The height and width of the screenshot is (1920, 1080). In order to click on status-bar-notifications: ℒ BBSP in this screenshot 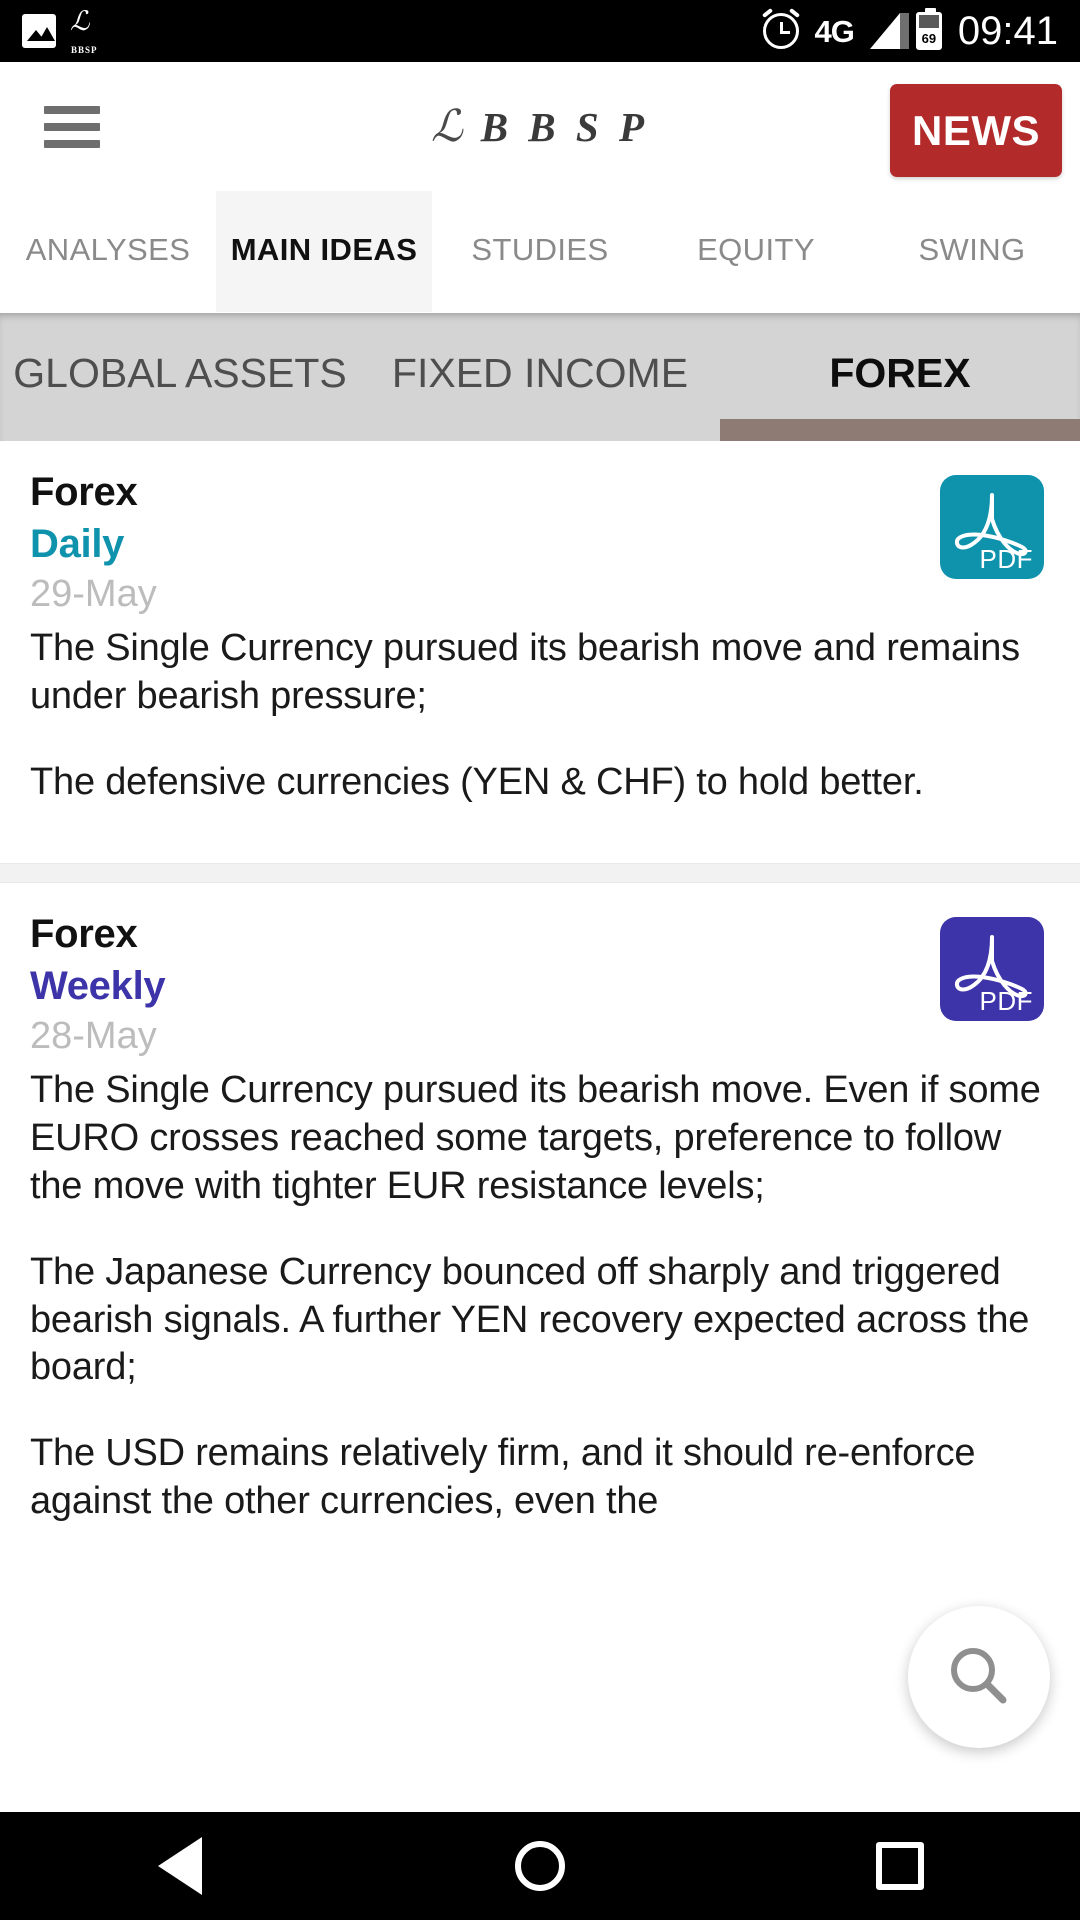, I will do `click(67, 31)`.